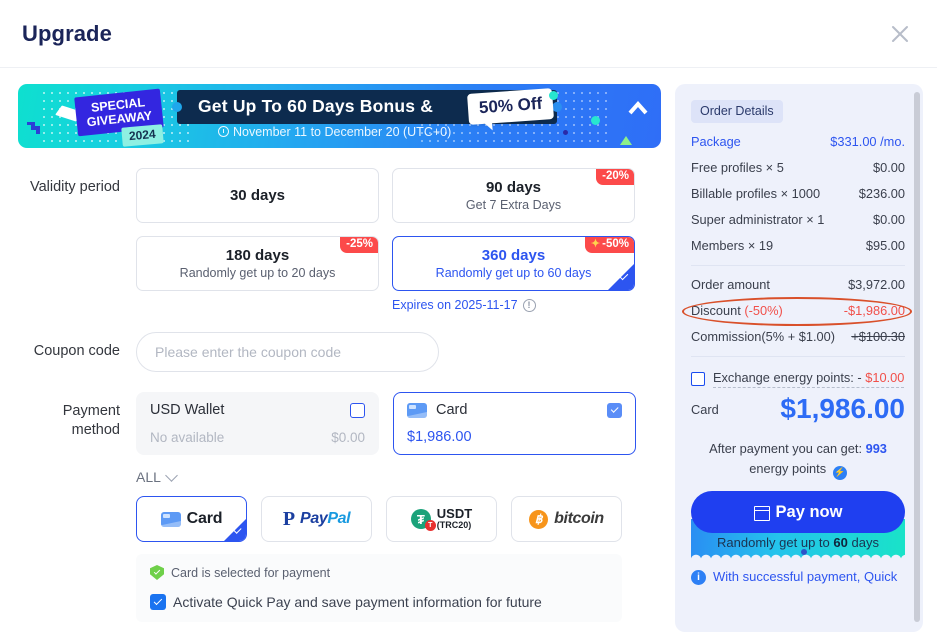 This screenshot has width=937, height=632. What do you see at coordinates (876, 449) in the screenshot?
I see `after-payment-points: 993` at bounding box center [876, 449].